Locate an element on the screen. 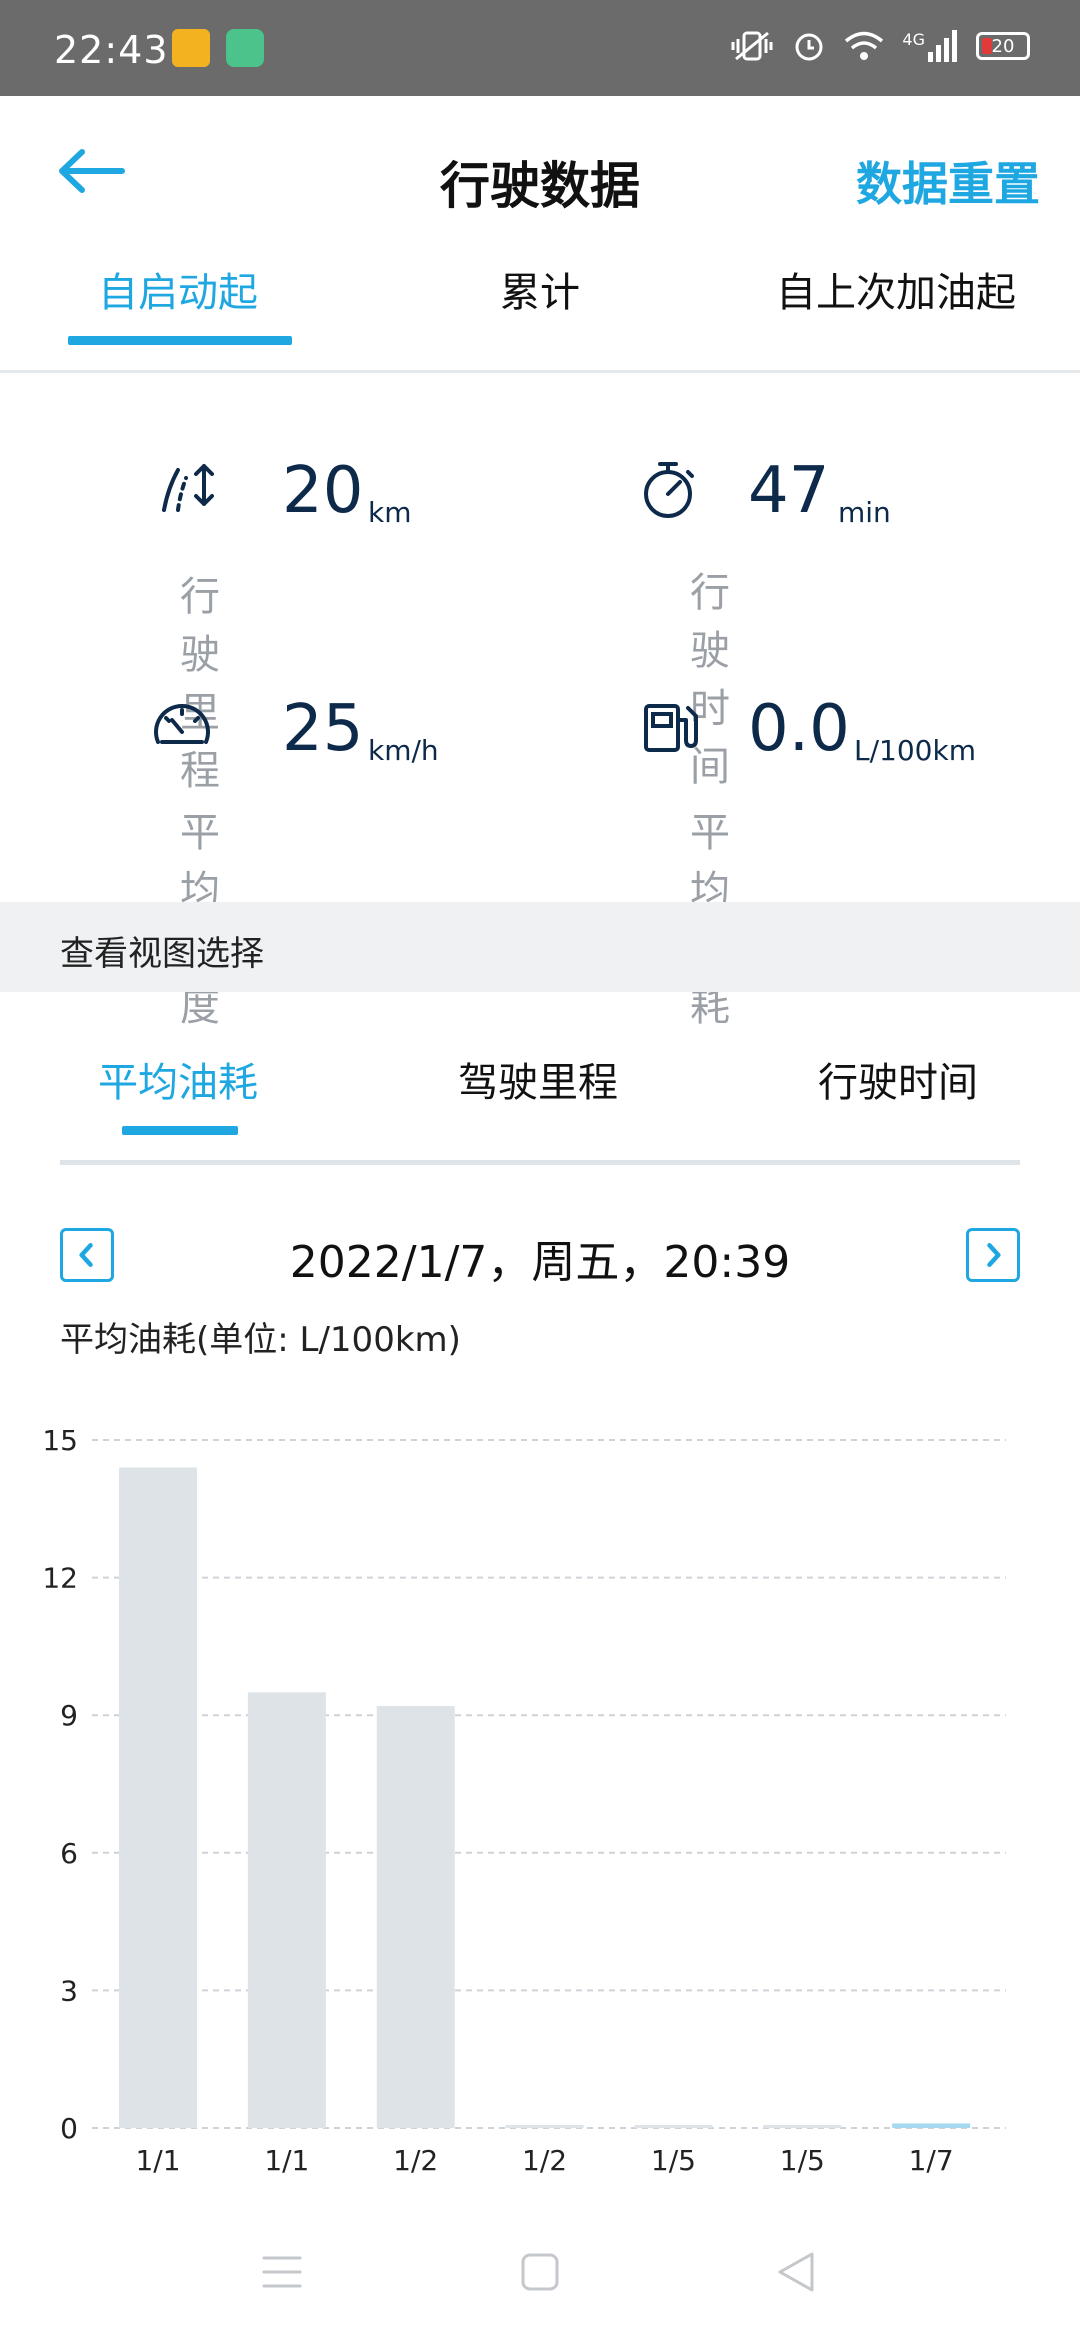 This screenshot has height=2340, width=1080. battery-icon: 20 is located at coordinates (1003, 46).